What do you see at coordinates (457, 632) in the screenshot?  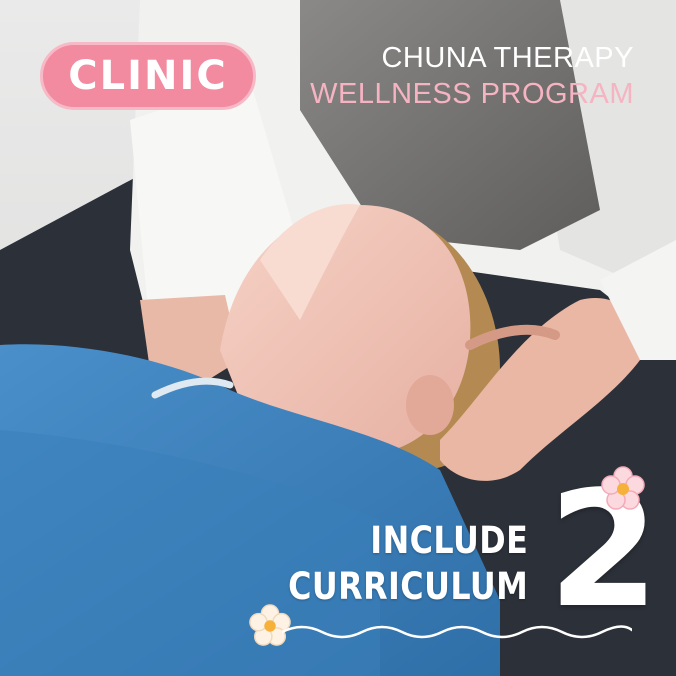 I see `wave-underline` at bounding box center [457, 632].